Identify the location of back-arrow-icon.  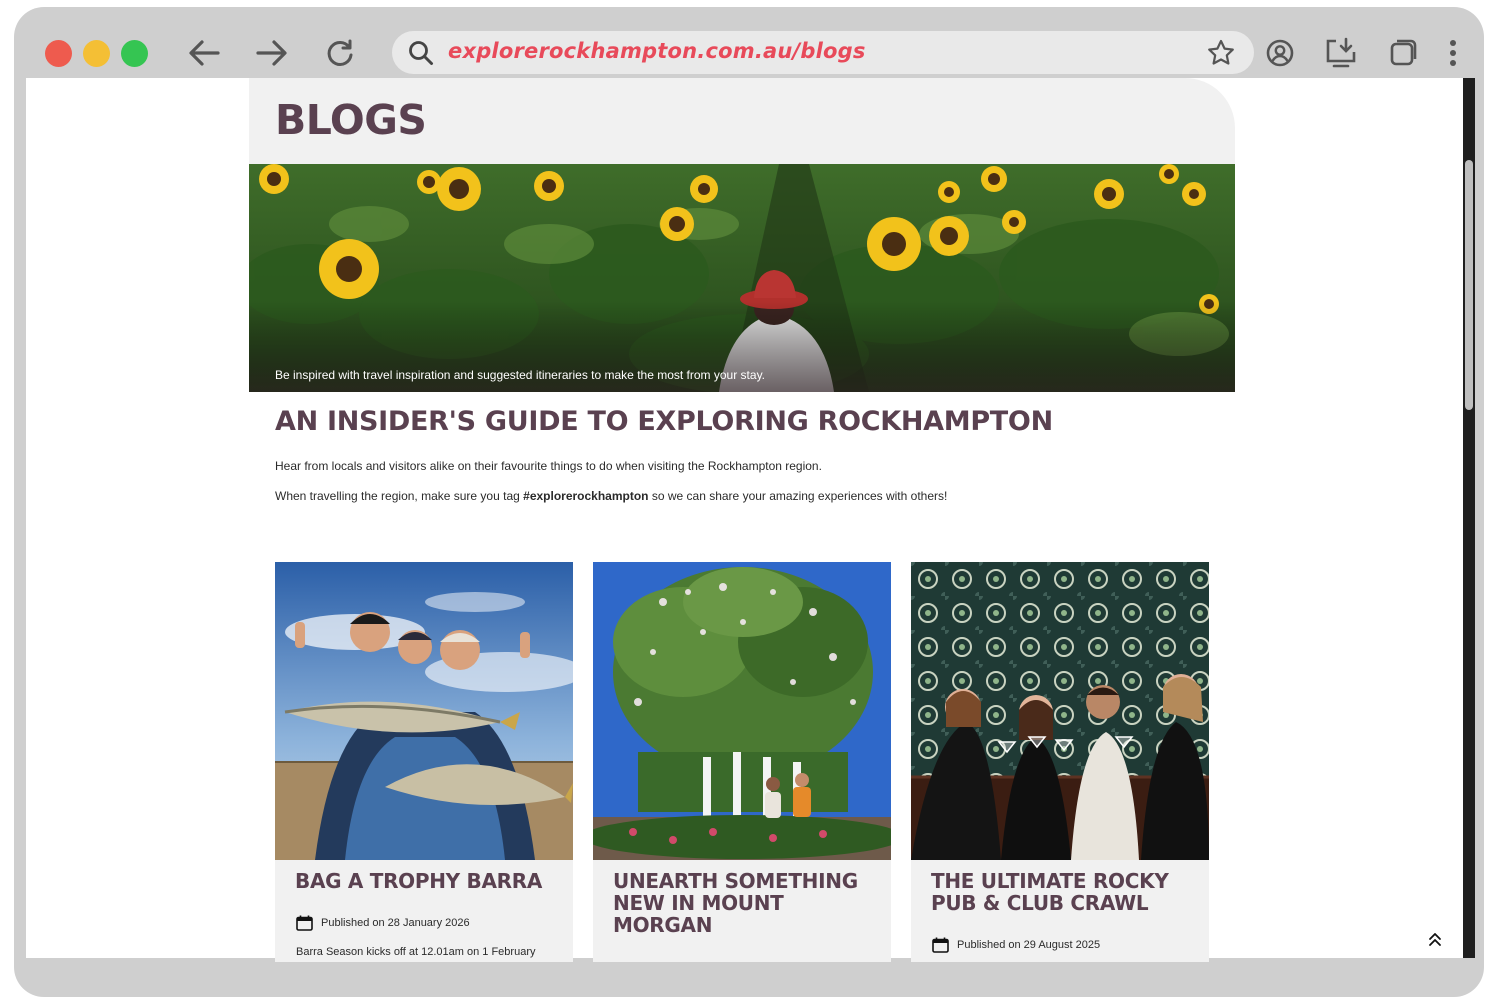
(204, 53).